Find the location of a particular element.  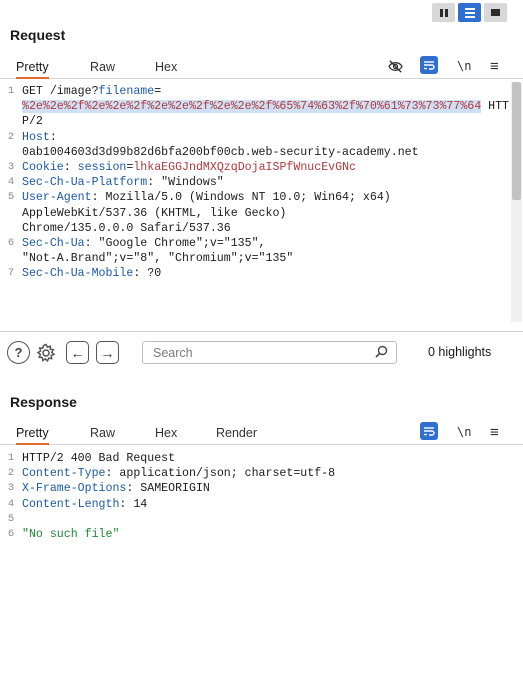

code-token: Cookie is located at coordinates (43, 168).